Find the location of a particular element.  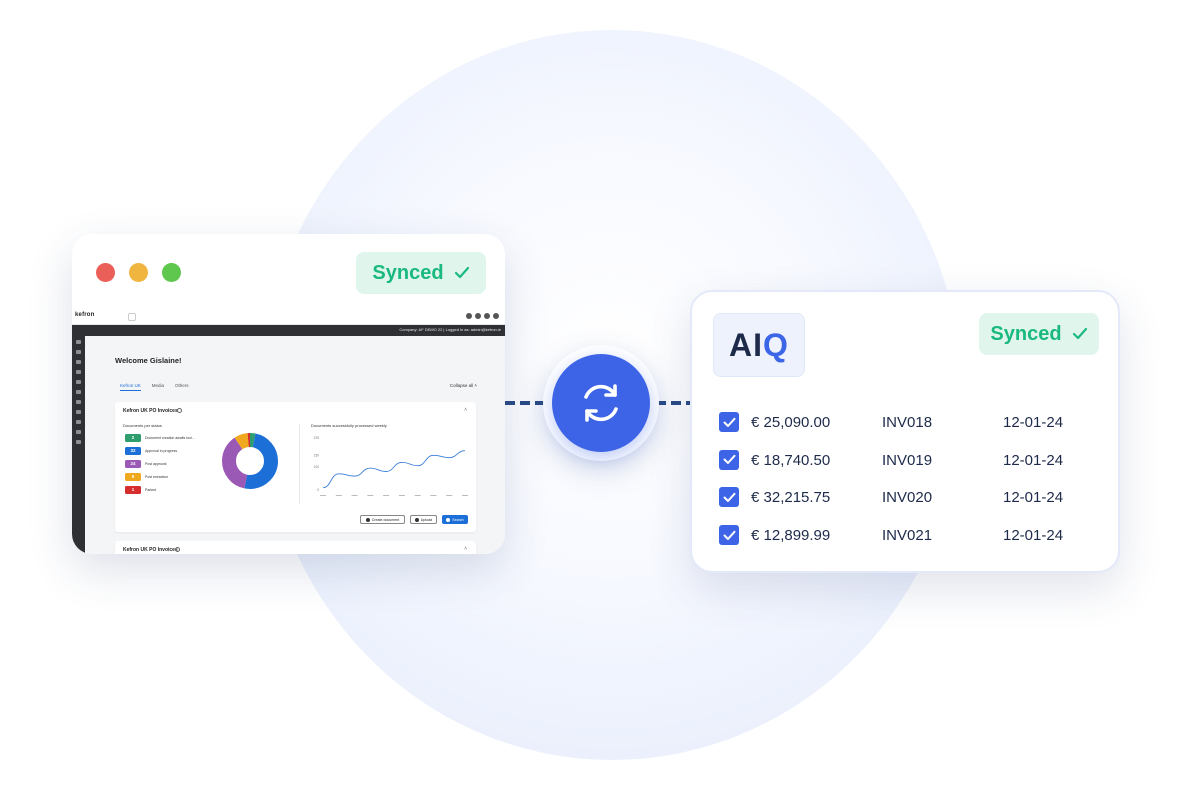

sidebar-inbox-icon is located at coordinates (78, 382).